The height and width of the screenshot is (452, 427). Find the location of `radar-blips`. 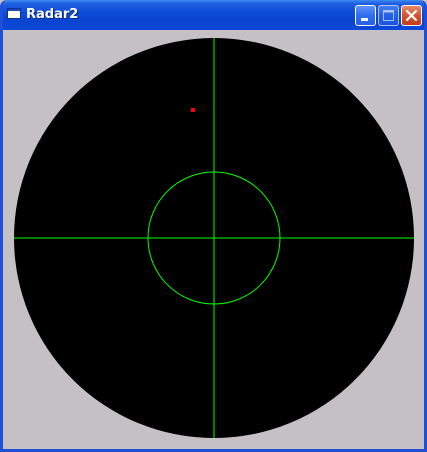

radar-blips is located at coordinates (193, 110).